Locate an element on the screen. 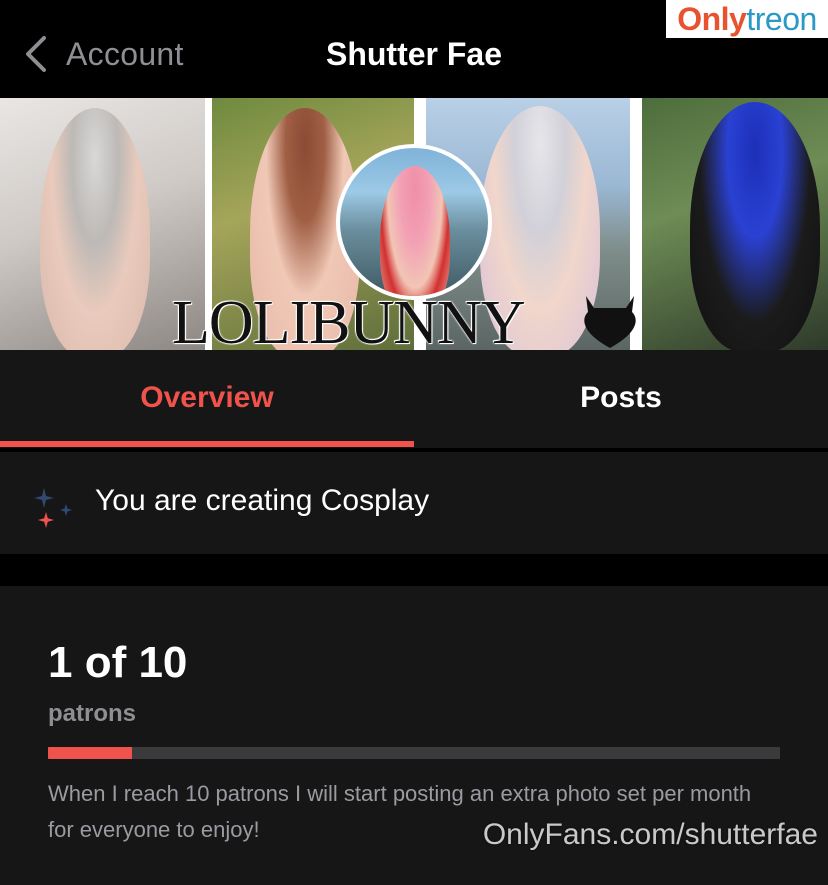 The height and width of the screenshot is (885, 828). watermark-logo-part1: Only is located at coordinates (712, 19).